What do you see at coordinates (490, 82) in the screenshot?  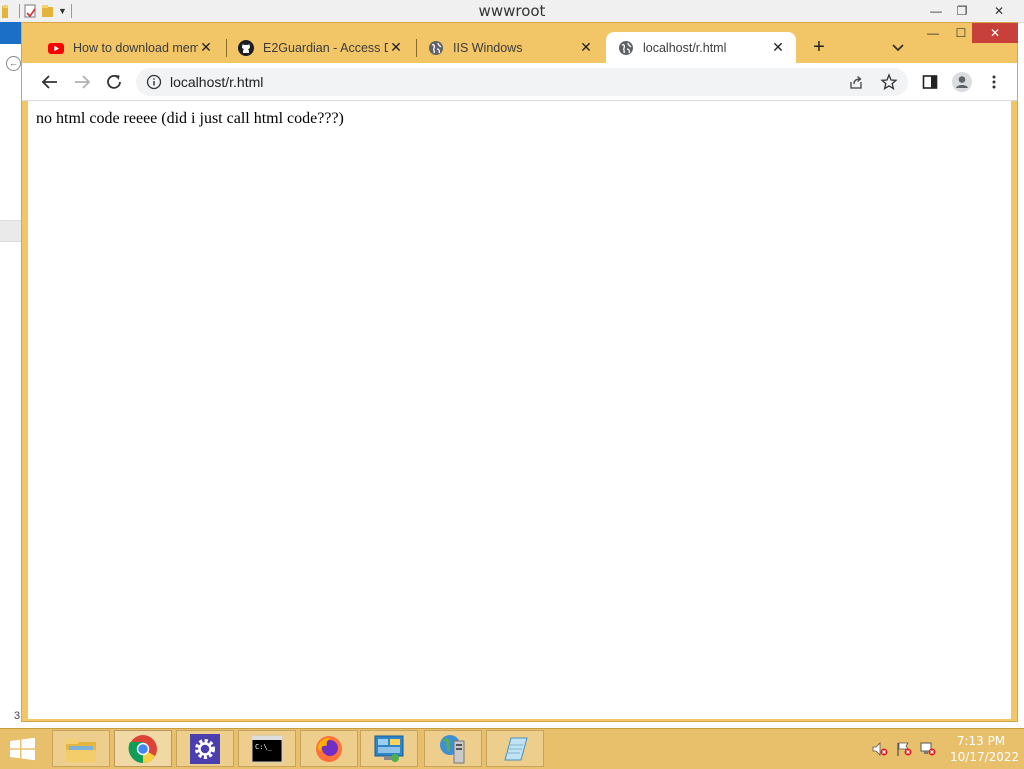 I see `address-input` at bounding box center [490, 82].